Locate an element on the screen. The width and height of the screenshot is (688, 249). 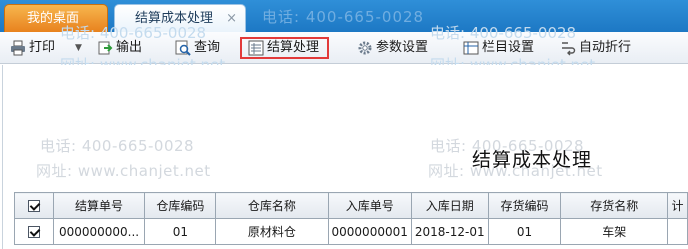
table-cell: 2018-12-01 is located at coordinates (449, 231).